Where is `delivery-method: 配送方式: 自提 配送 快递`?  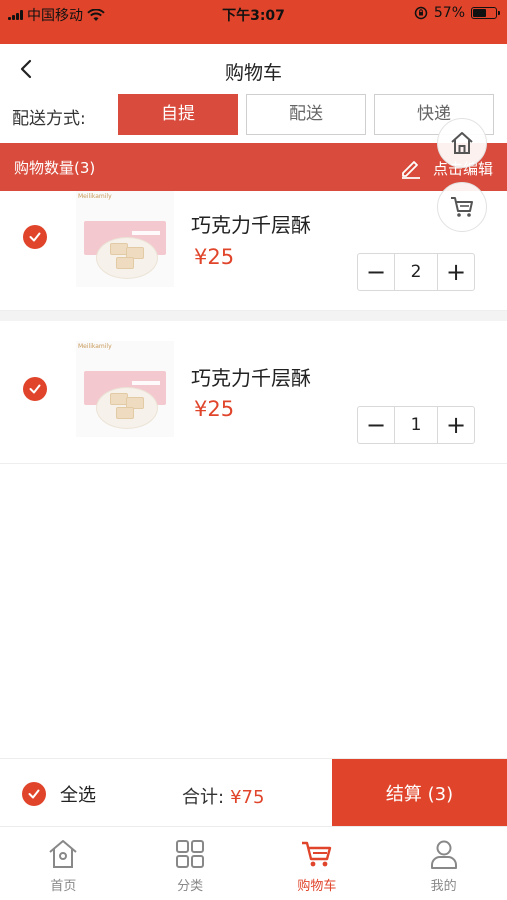
delivery-method: 配送方式: 自提 配送 快递 is located at coordinates (253, 116).